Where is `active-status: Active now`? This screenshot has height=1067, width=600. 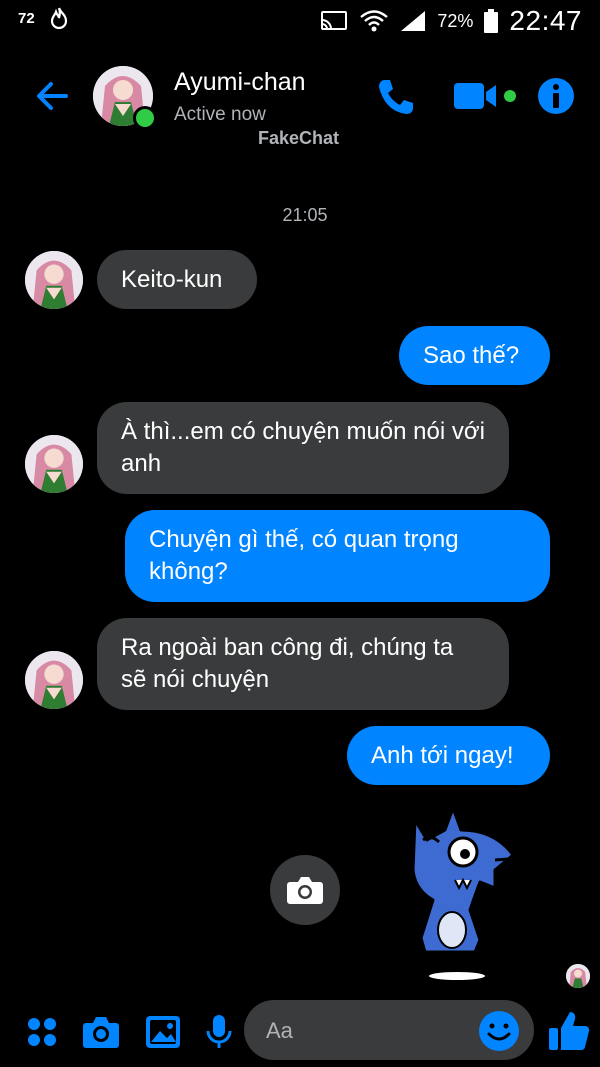 active-status: Active now is located at coordinates (220, 114).